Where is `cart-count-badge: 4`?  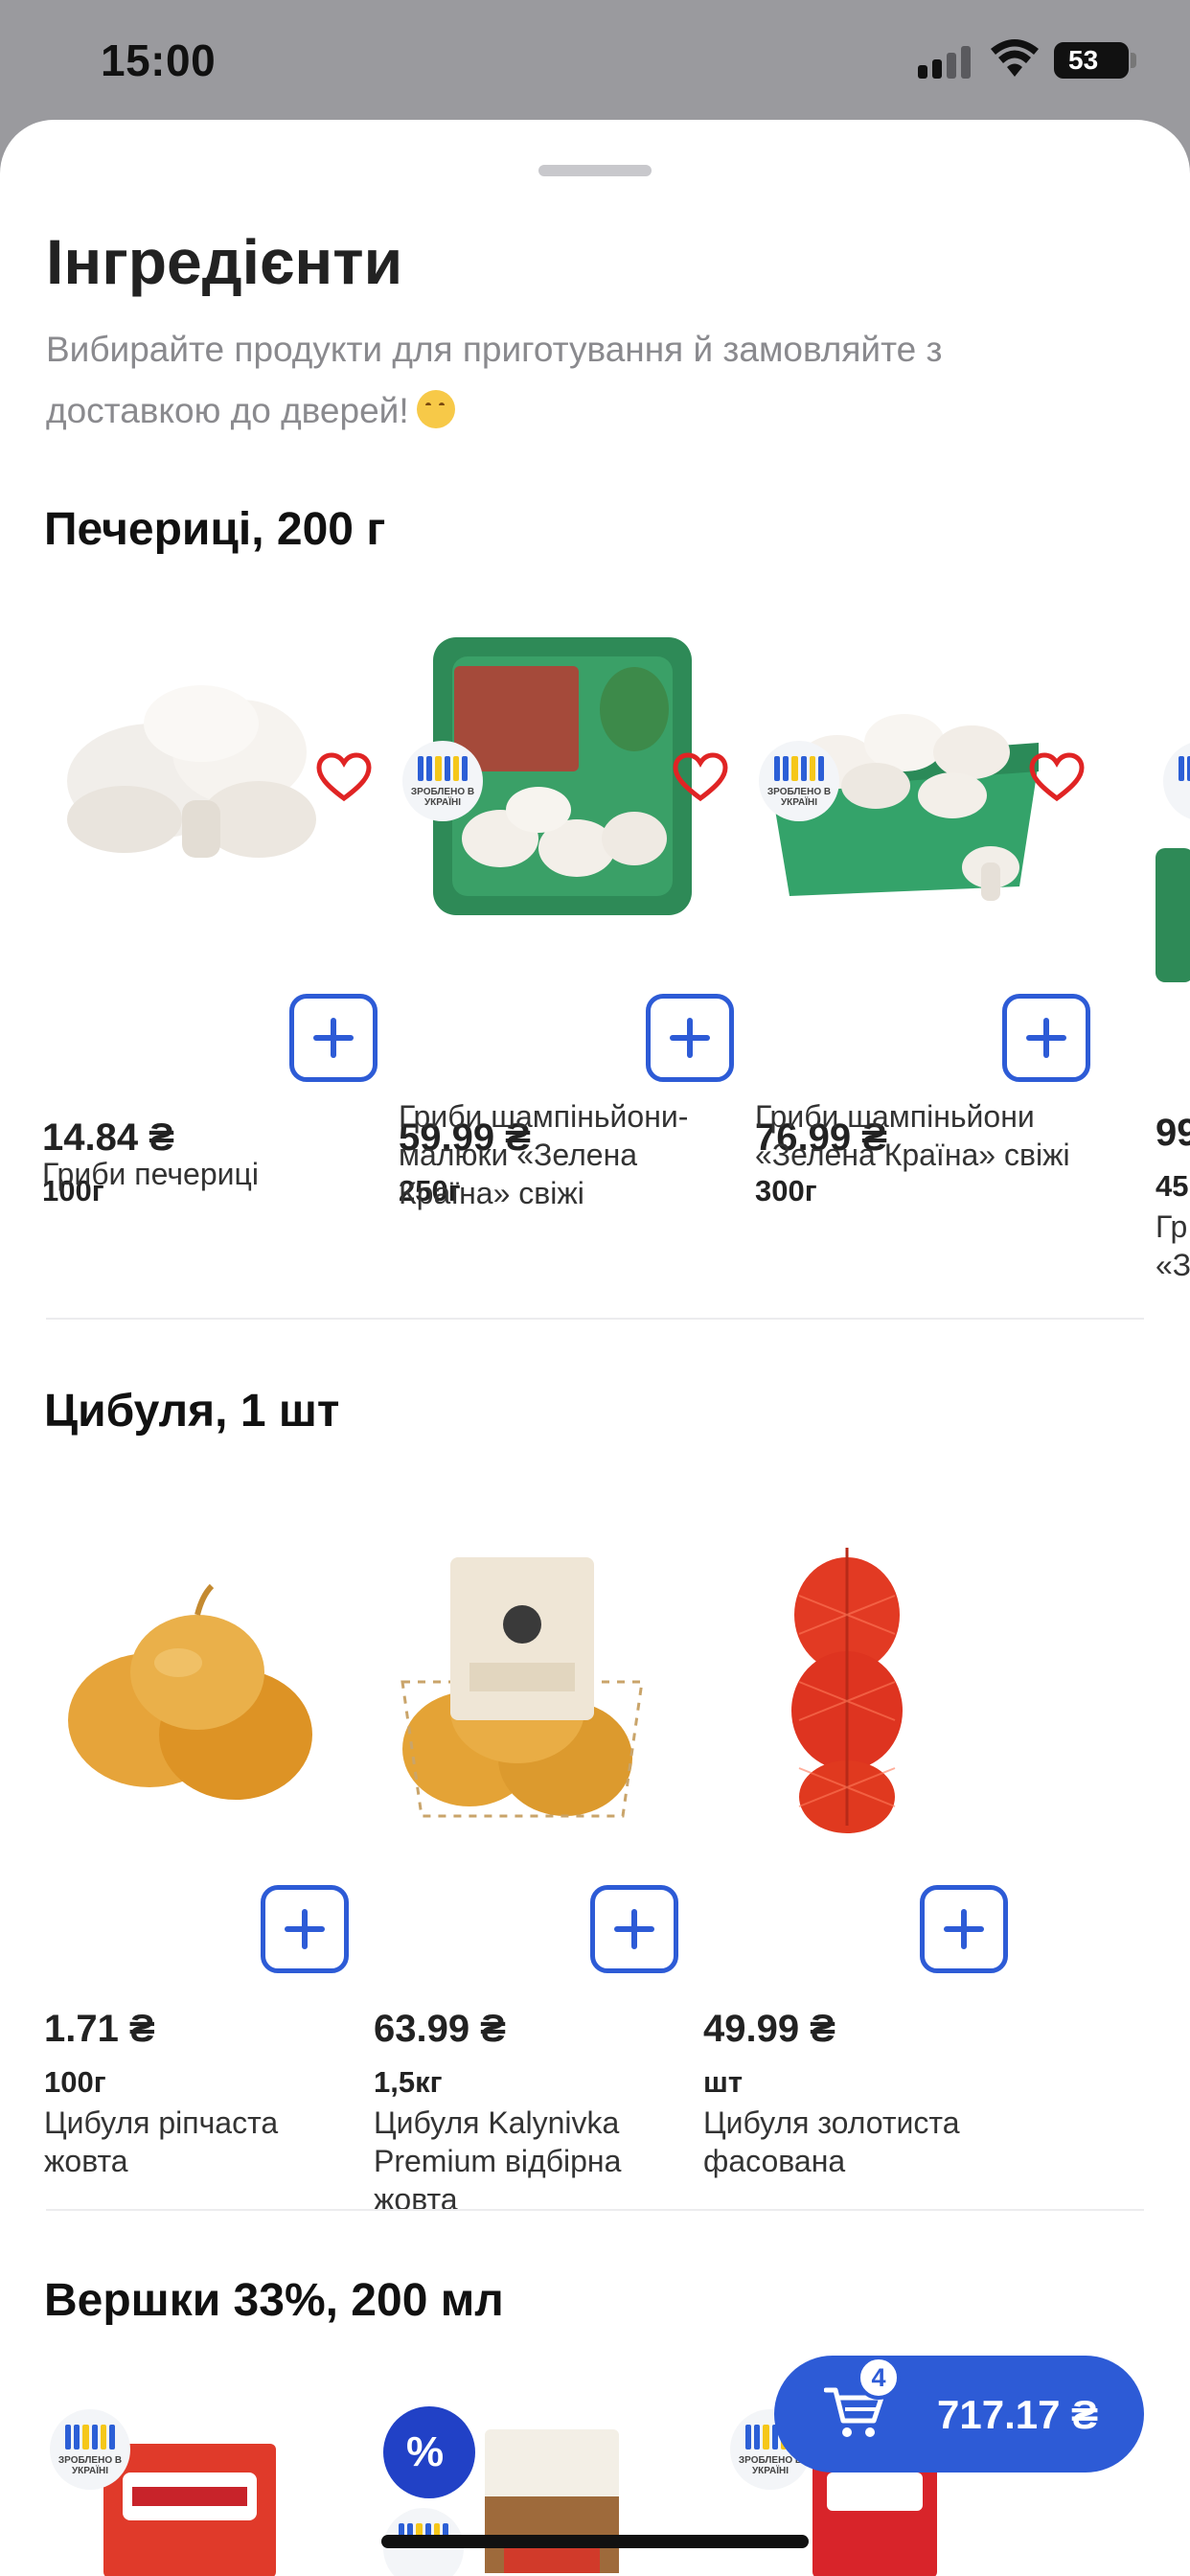
cart-count-badge: 4 is located at coordinates (879, 2378).